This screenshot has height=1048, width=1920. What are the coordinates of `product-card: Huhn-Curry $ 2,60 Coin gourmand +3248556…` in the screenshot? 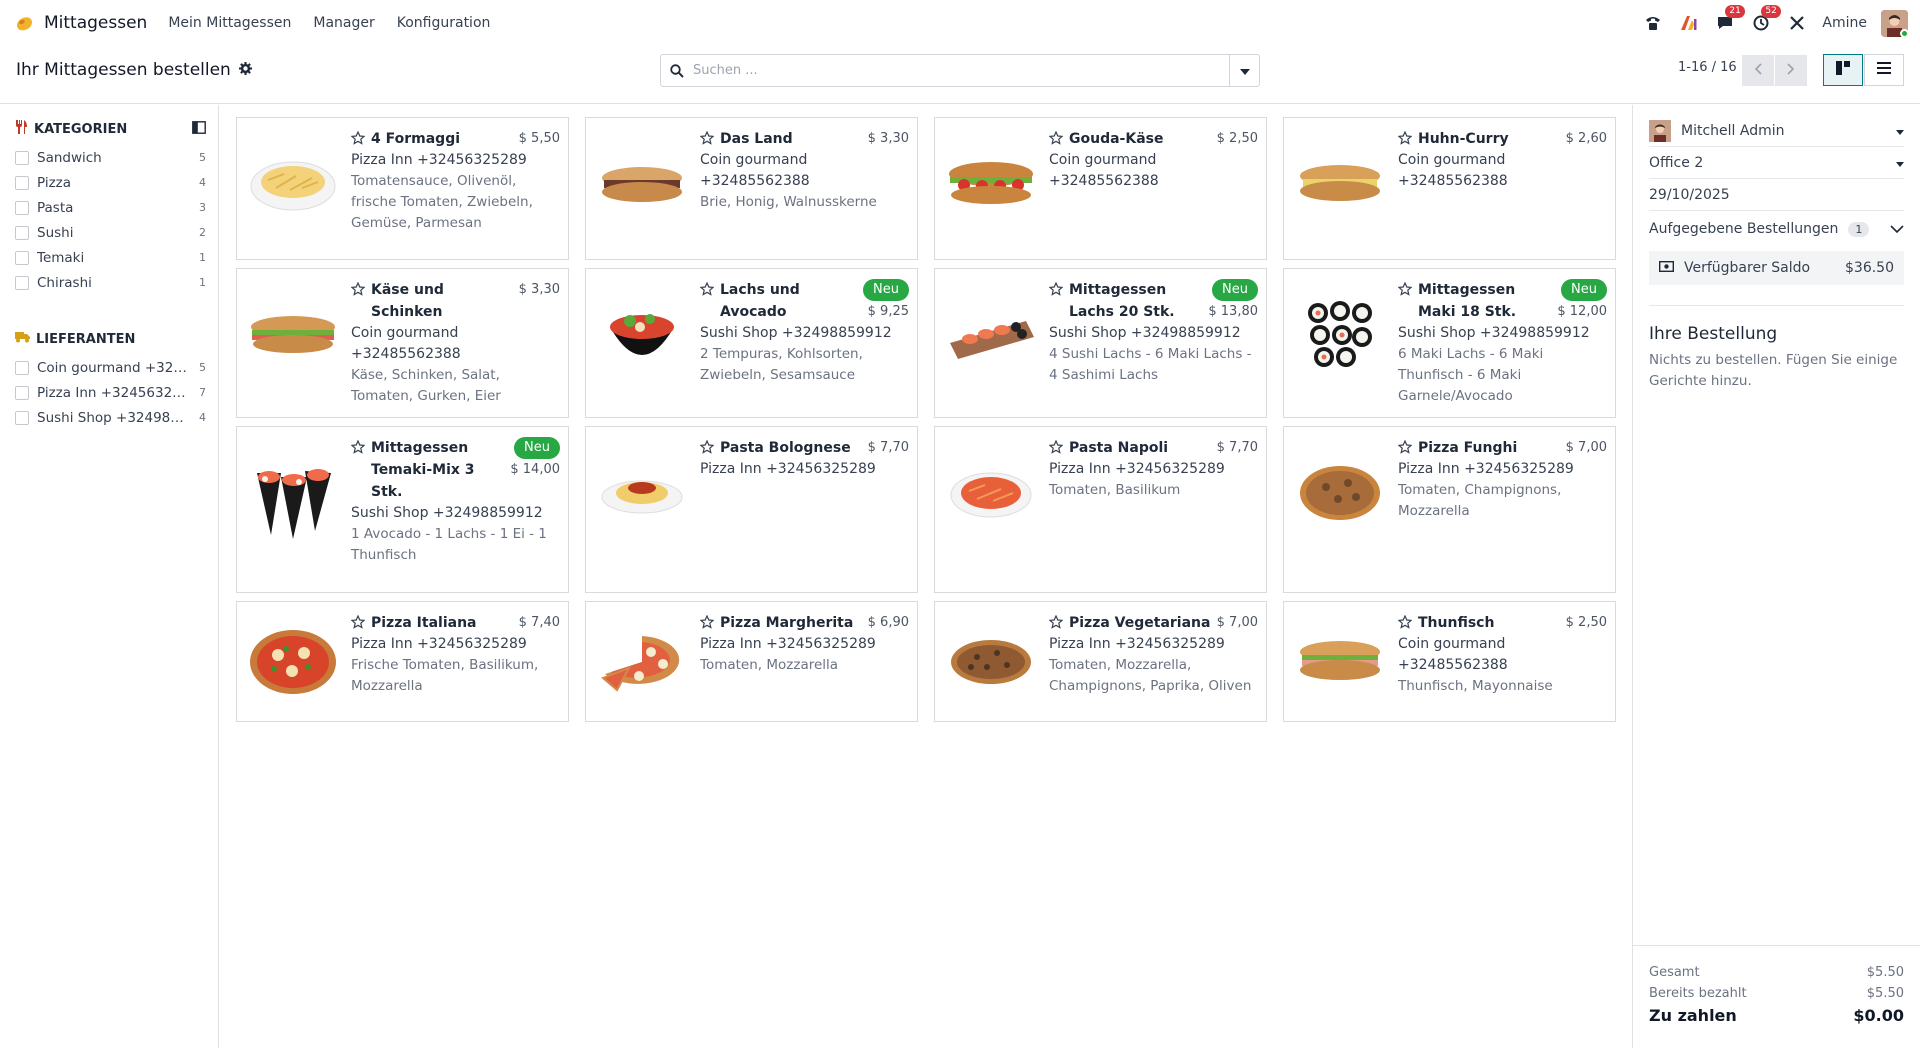 It's located at (1449, 188).